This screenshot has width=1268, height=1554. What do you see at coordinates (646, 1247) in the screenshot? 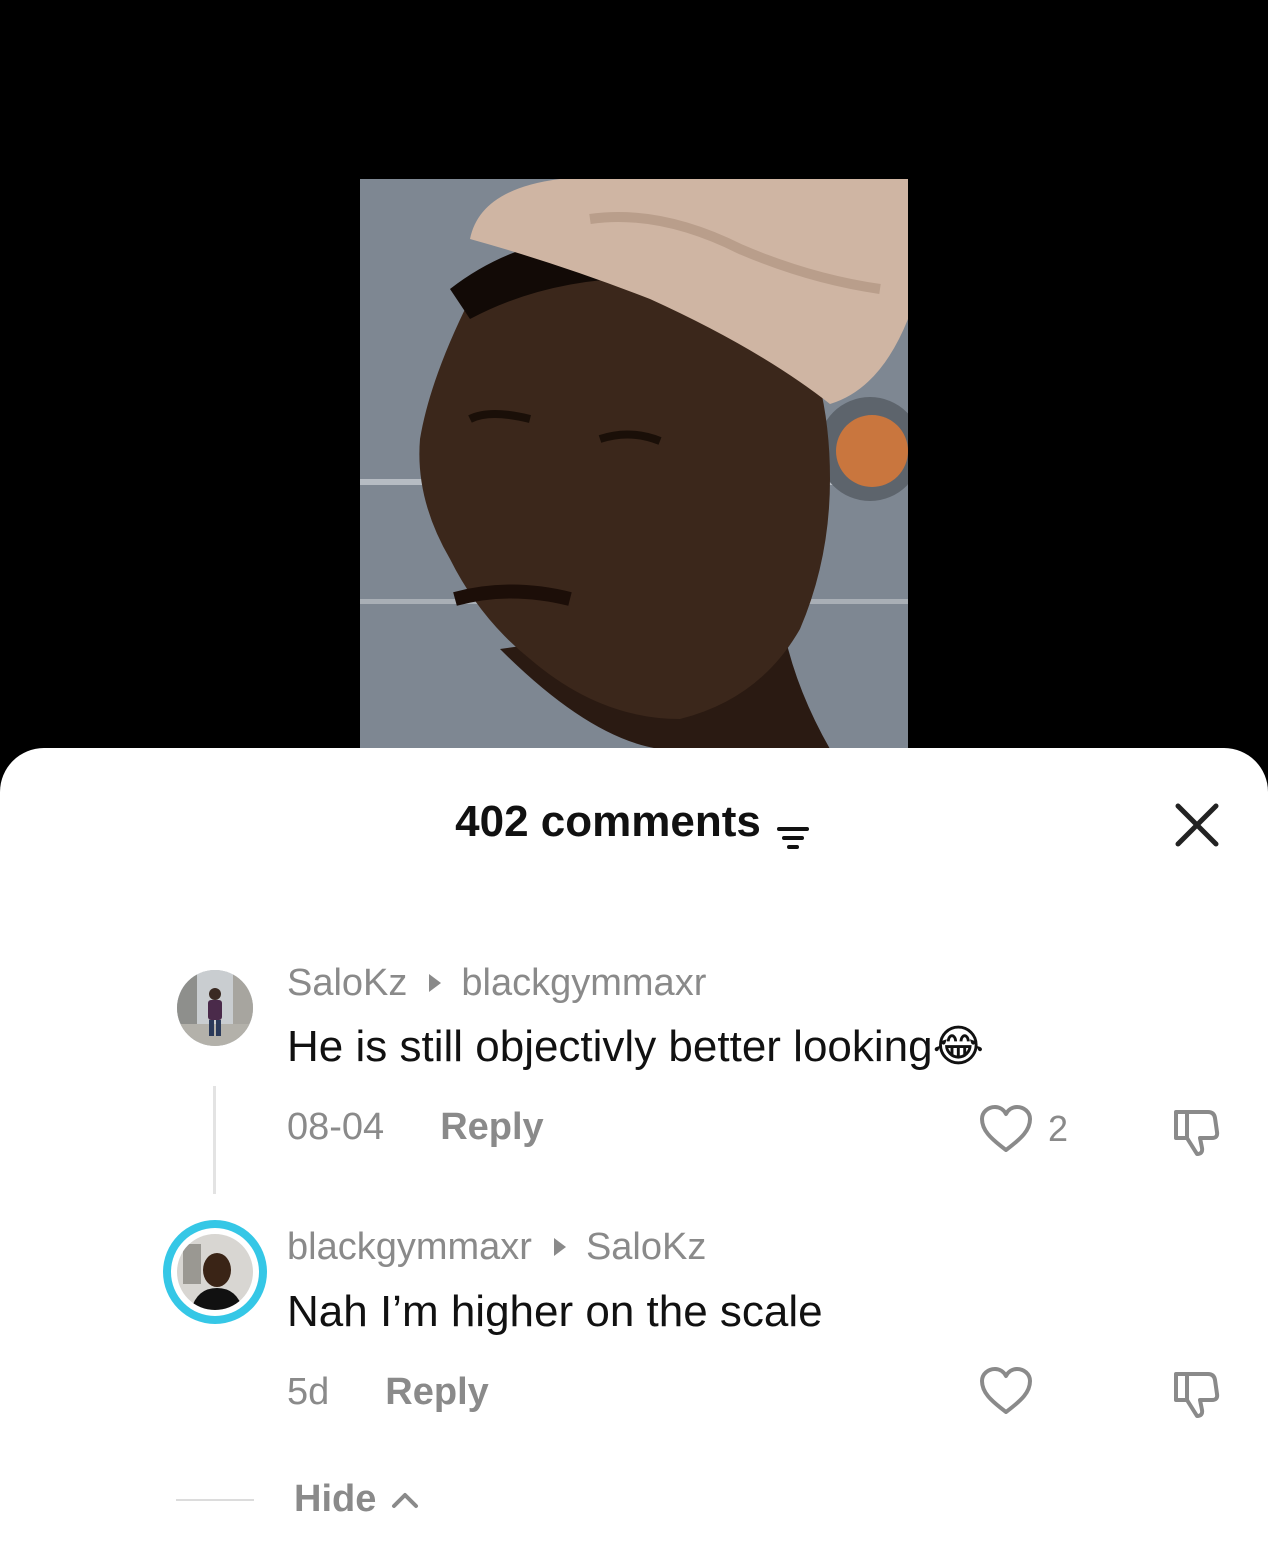
I see `reply-to-user: SaloKz` at bounding box center [646, 1247].